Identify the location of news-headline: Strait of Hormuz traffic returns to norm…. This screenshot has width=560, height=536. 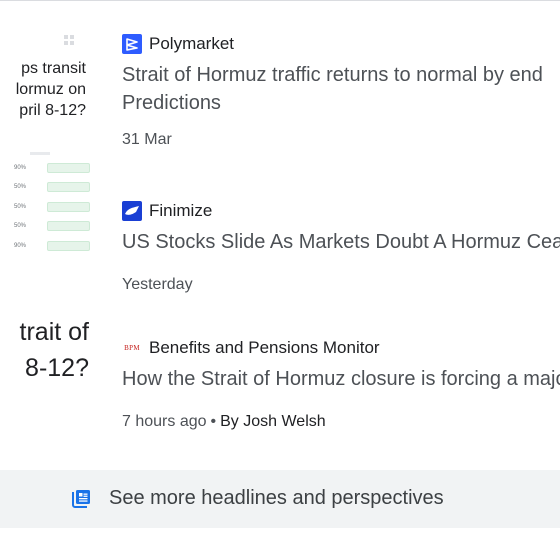
(341, 75).